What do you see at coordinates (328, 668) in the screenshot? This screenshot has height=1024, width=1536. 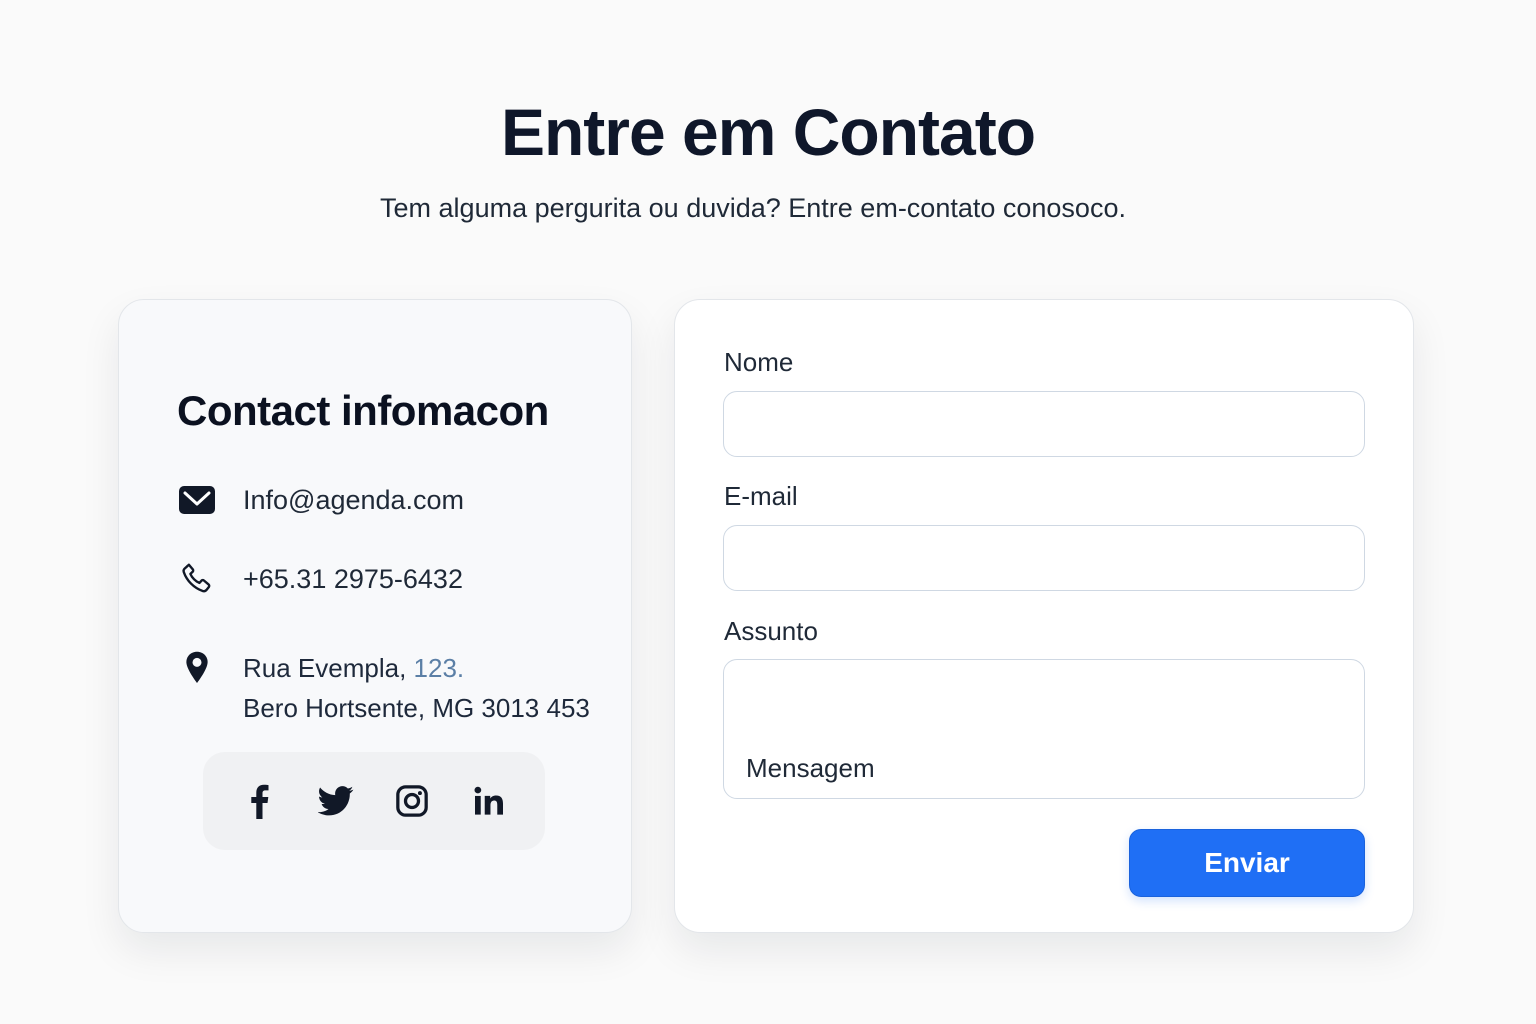 I see `address-street: Rua Evempla,` at bounding box center [328, 668].